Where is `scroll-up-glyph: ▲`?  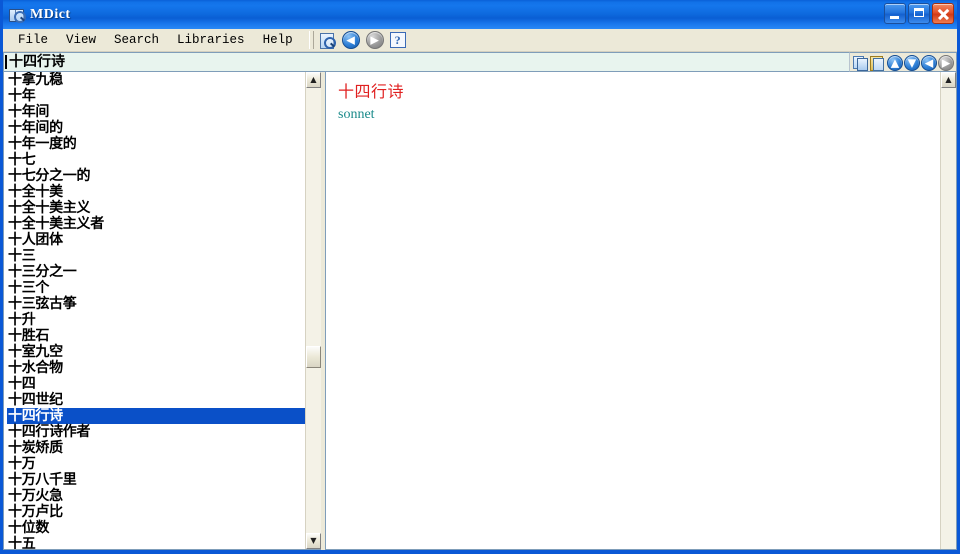 scroll-up-glyph: ▲ is located at coordinates (895, 62).